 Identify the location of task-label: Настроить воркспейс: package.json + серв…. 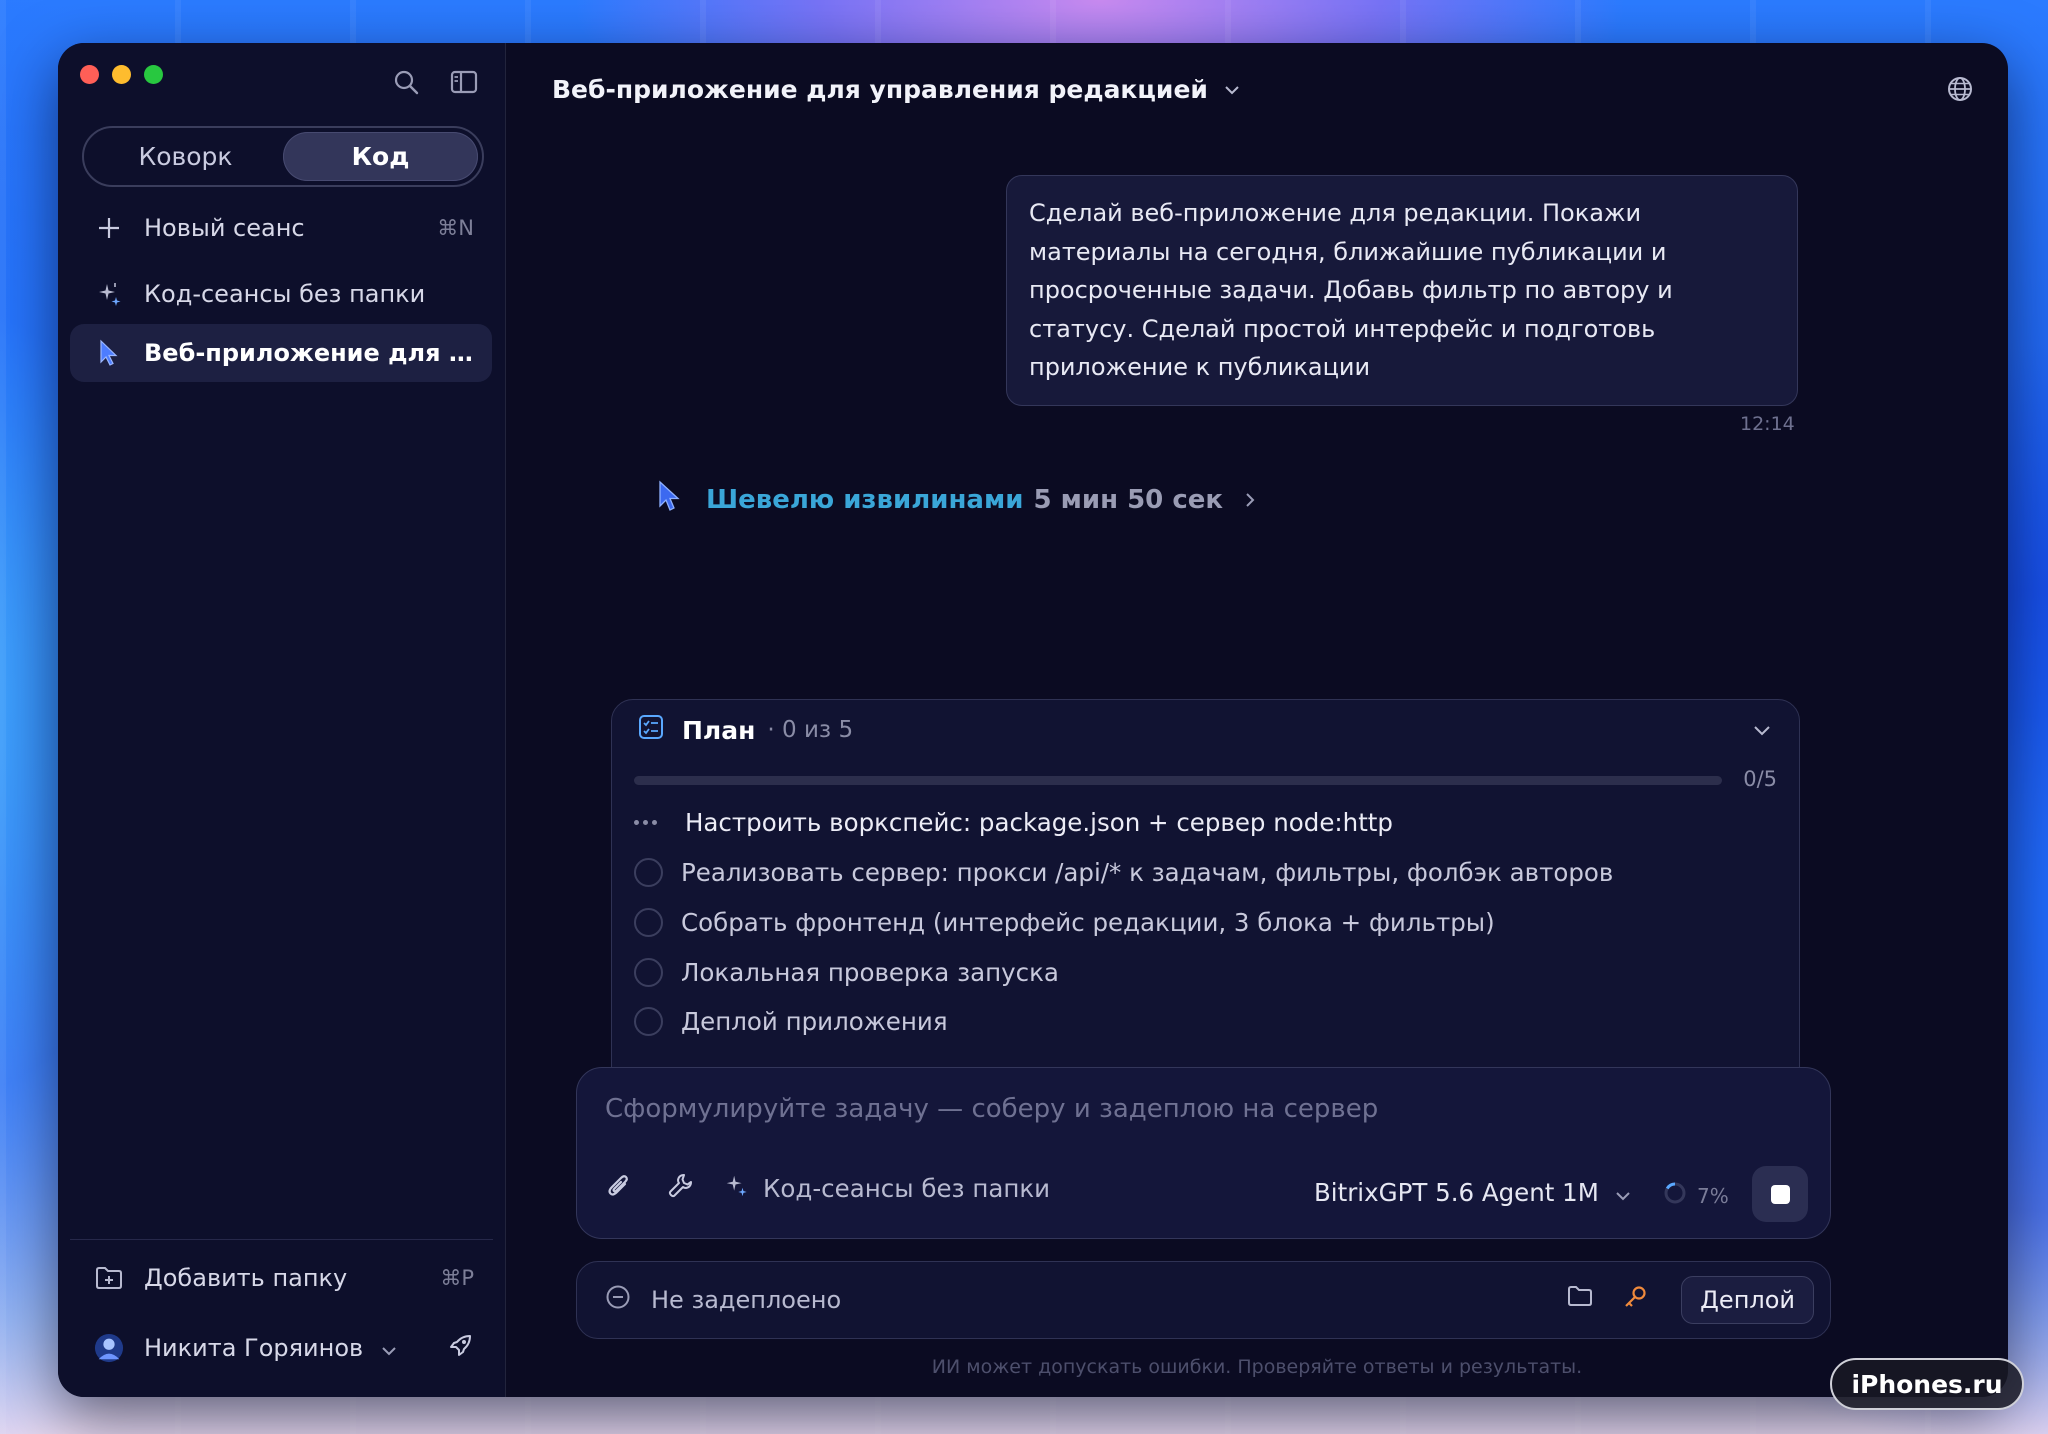
(1039, 822).